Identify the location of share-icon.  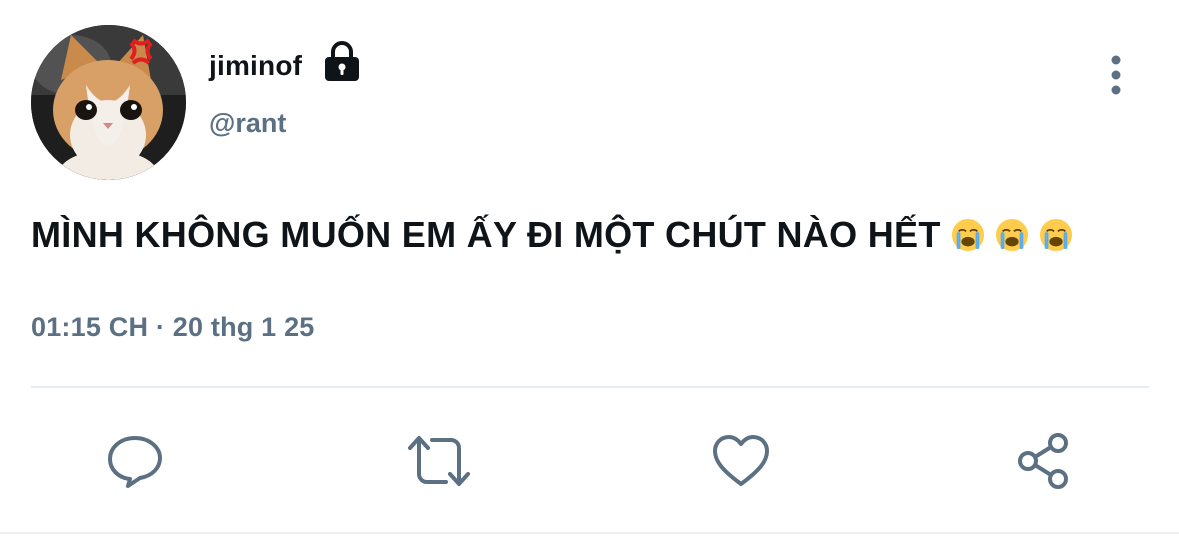
(1043, 461).